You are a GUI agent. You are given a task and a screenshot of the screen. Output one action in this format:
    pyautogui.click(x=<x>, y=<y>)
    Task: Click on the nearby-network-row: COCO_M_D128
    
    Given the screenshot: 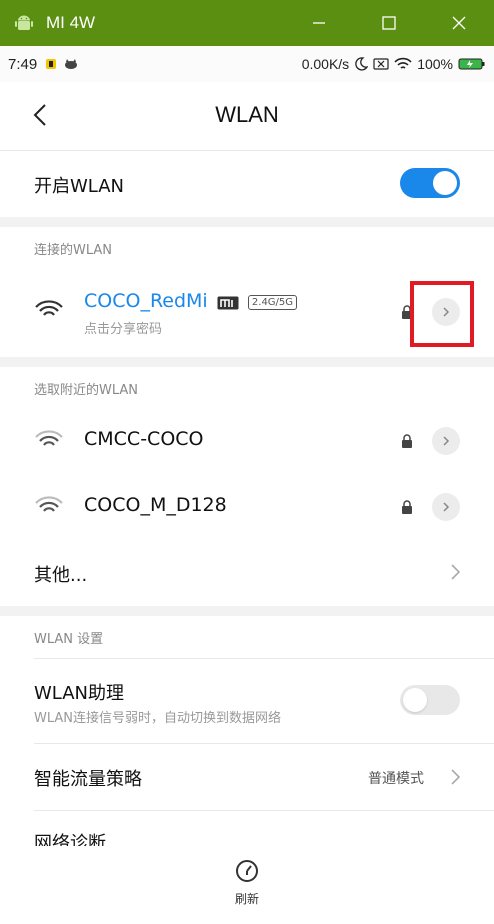 What is the action you would take?
    pyautogui.click(x=247, y=507)
    